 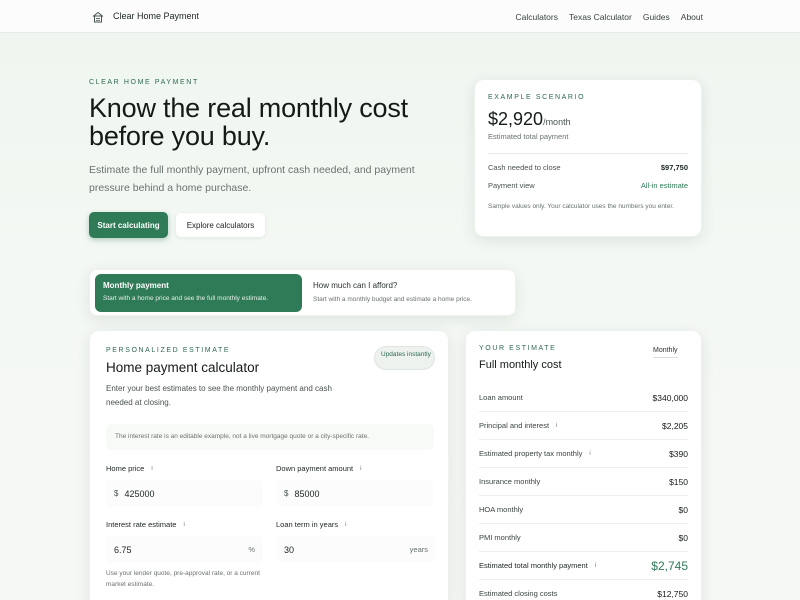 I want to click on estimate-row-label-text: Insurance monthly, so click(x=510, y=481).